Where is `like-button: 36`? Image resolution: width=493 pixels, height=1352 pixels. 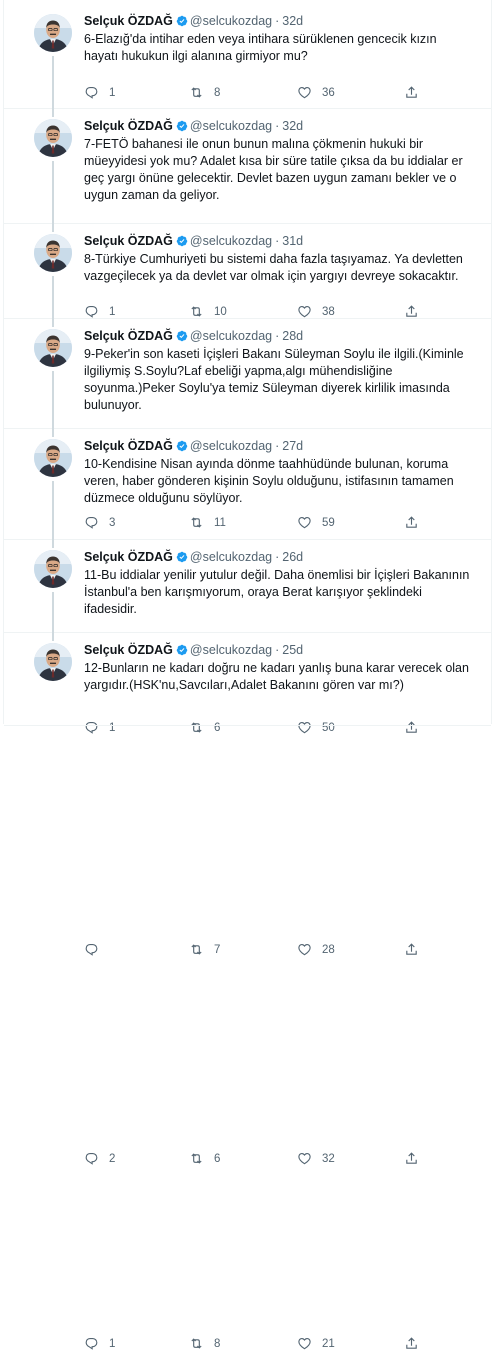 like-button: 36 is located at coordinates (316, 92).